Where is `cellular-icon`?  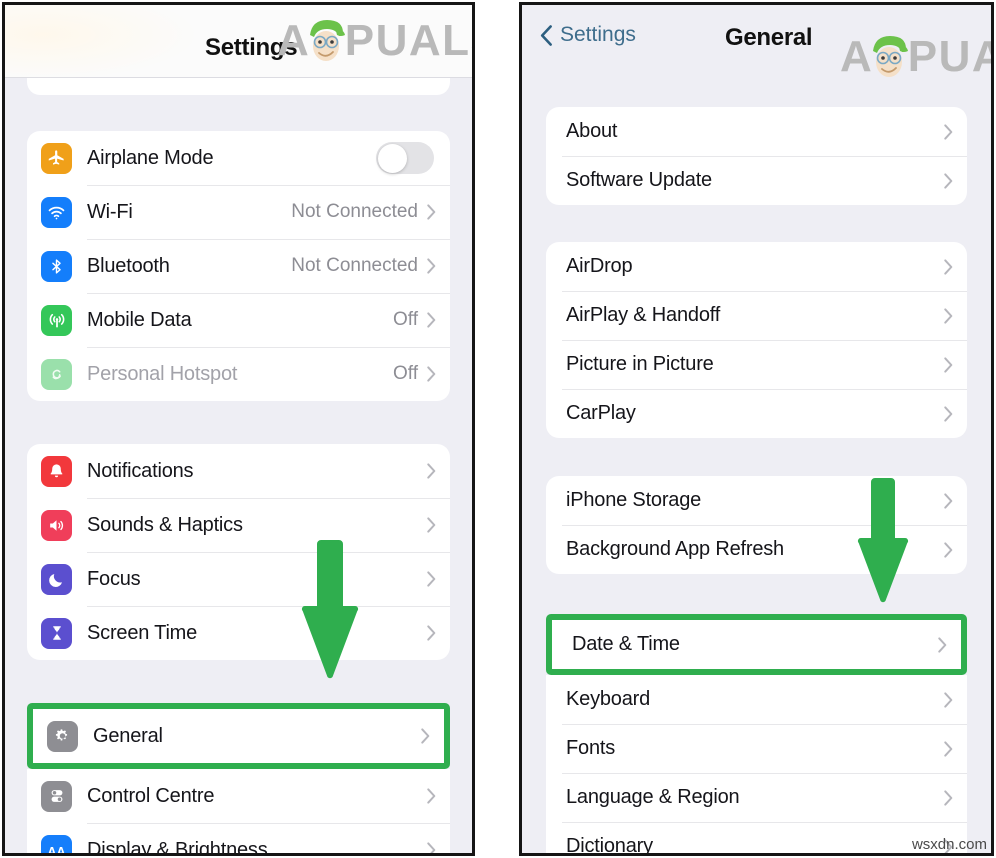 cellular-icon is located at coordinates (56, 320).